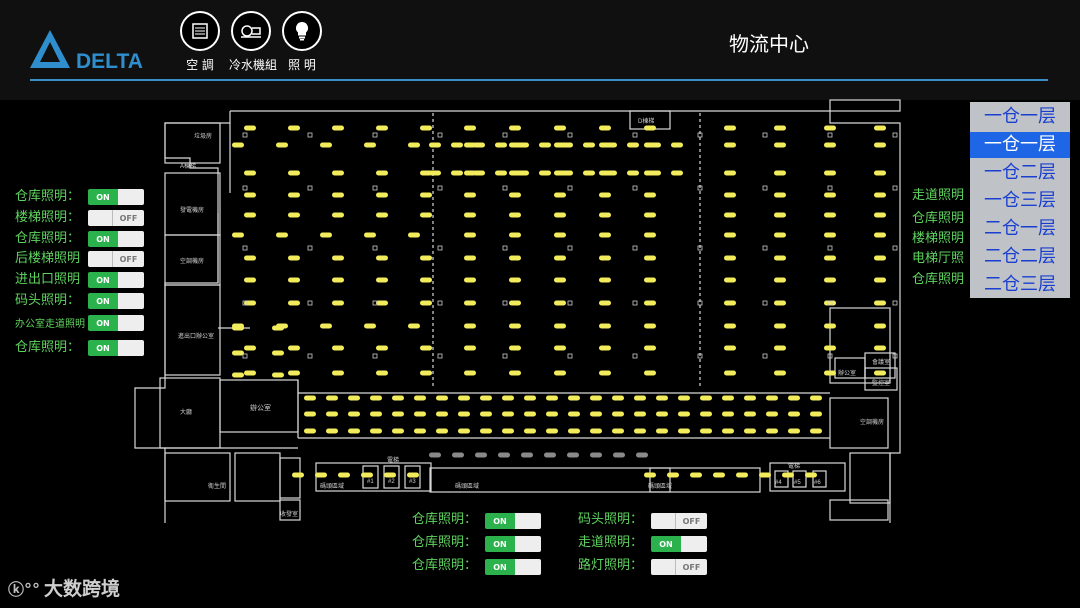 The height and width of the screenshot is (608, 1080). Describe the element at coordinates (1020, 173) in the screenshot. I see `floor-item: 一仓二层` at that location.